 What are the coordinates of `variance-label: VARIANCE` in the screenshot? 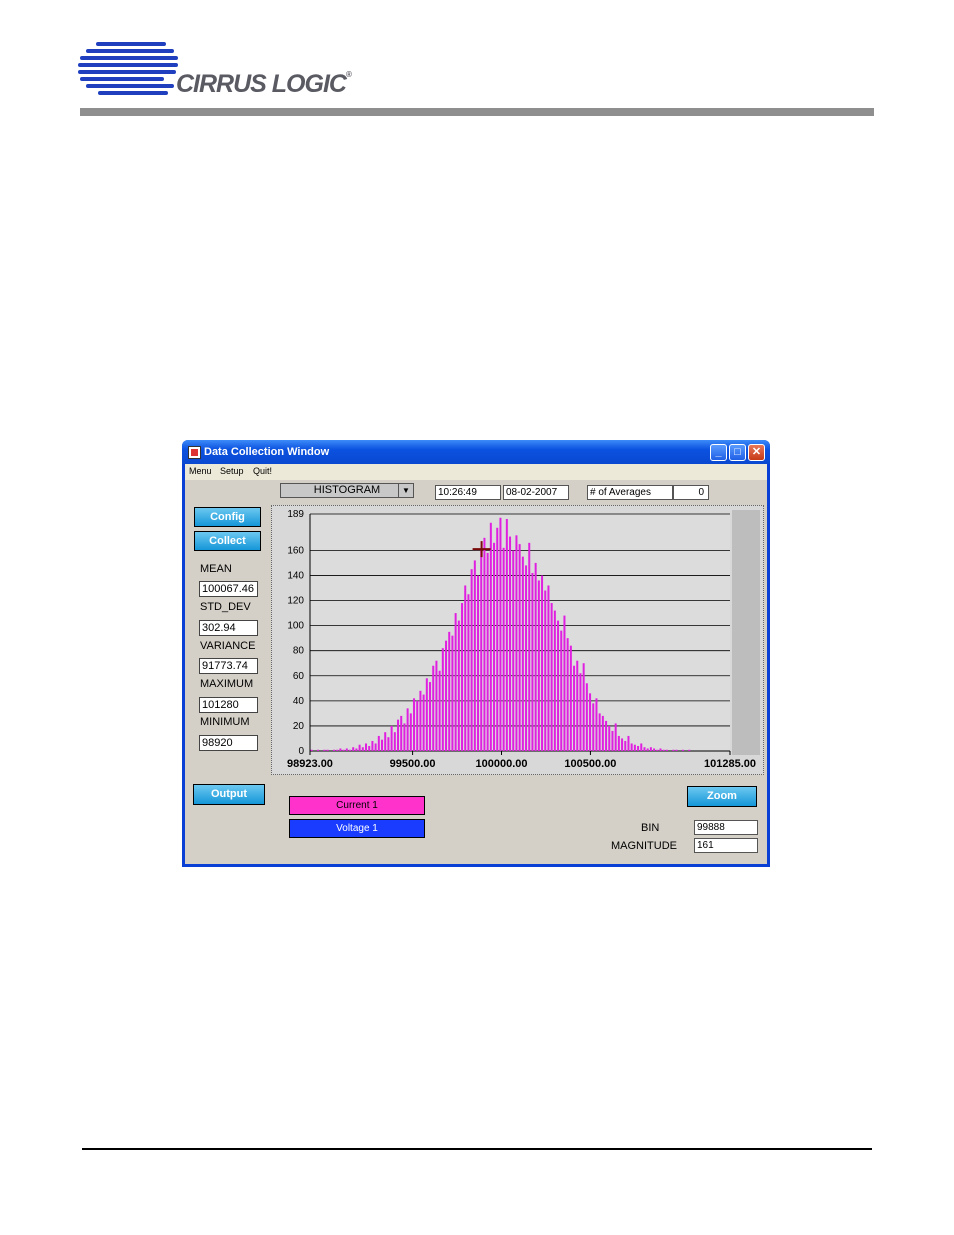 It's located at (228, 646).